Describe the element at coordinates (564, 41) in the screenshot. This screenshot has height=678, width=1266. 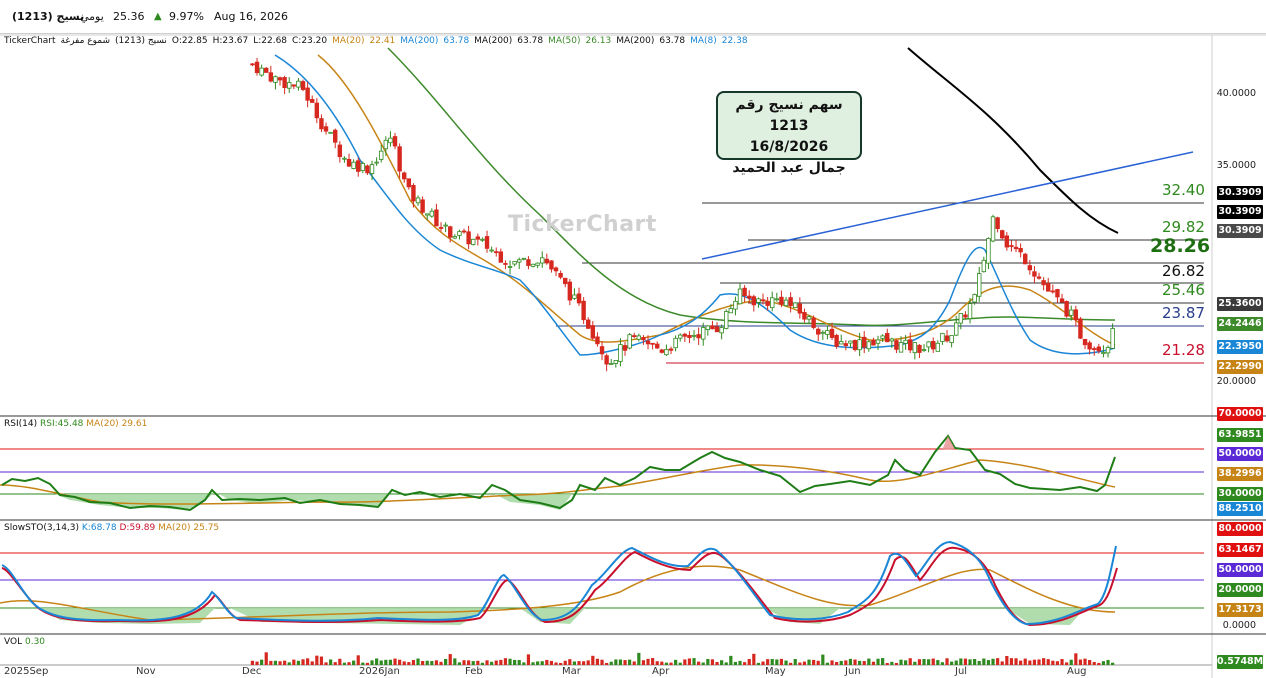
I see `legend-ma4: MA(50)` at that location.